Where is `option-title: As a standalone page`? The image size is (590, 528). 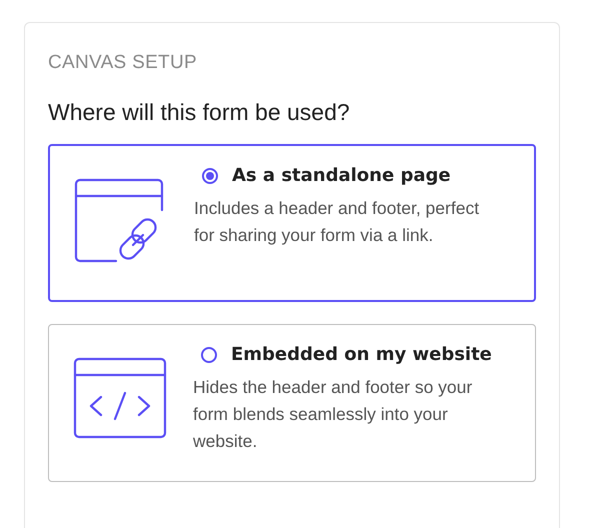
option-title: As a standalone page is located at coordinates (341, 176).